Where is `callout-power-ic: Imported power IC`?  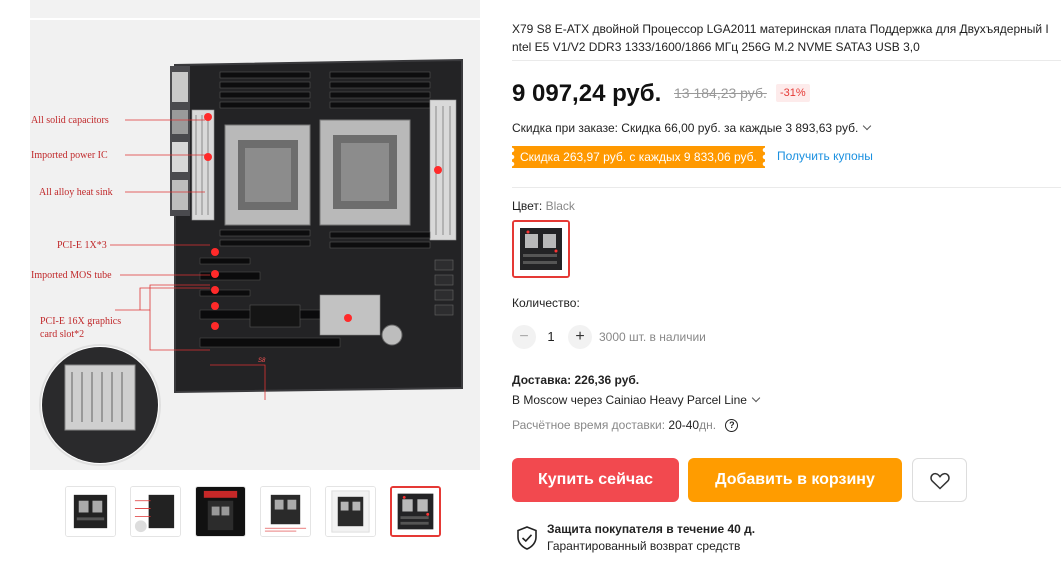 callout-power-ic: Imported power IC is located at coordinates (69, 155).